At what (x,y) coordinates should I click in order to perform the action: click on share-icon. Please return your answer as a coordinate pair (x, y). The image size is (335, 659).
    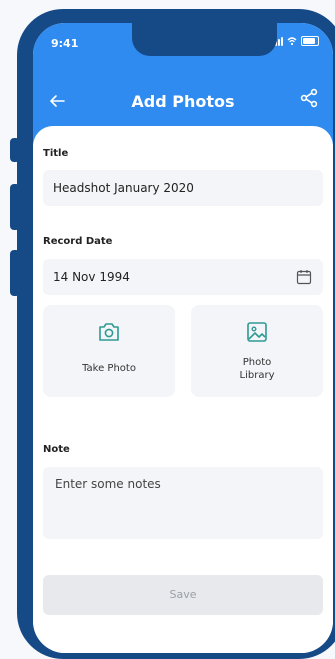
    Looking at the image, I should click on (309, 98).